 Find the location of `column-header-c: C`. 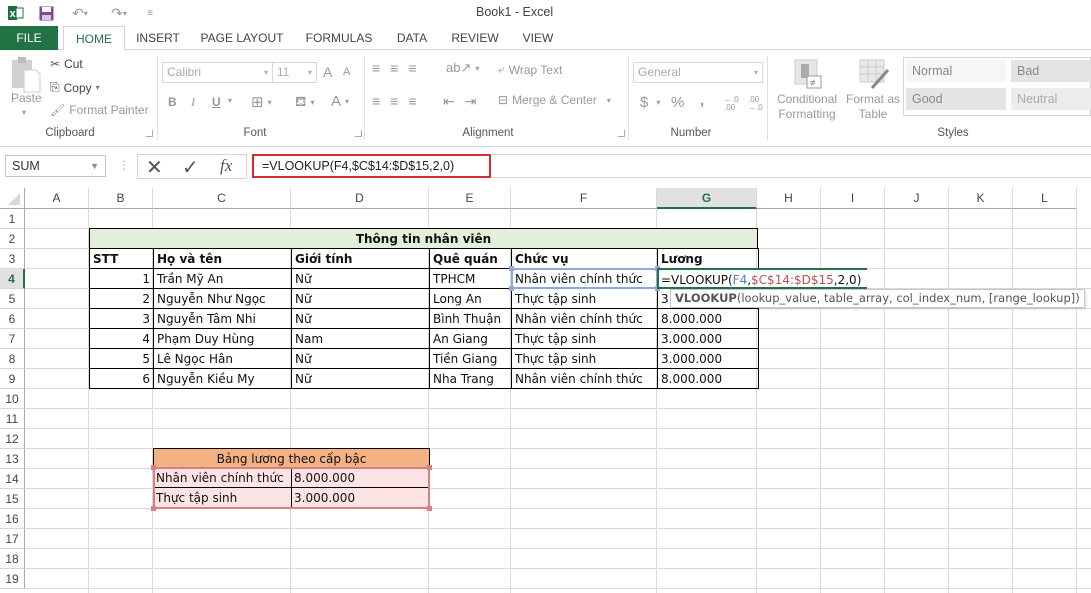

column-header-c: C is located at coordinates (222, 198).